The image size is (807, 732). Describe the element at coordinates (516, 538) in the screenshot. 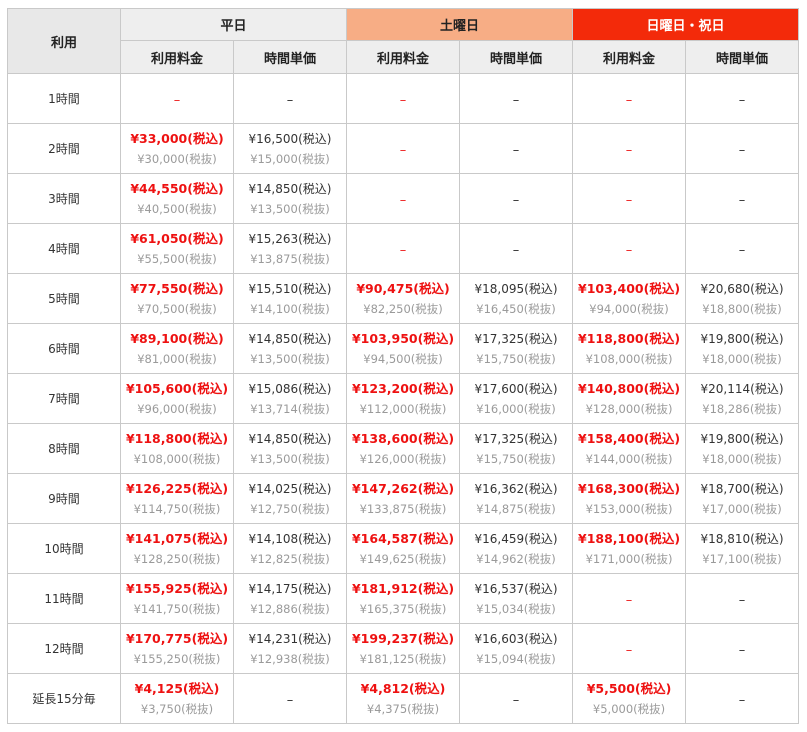

I see `unit-price-tax-included: ¥16,459(税込)` at that location.